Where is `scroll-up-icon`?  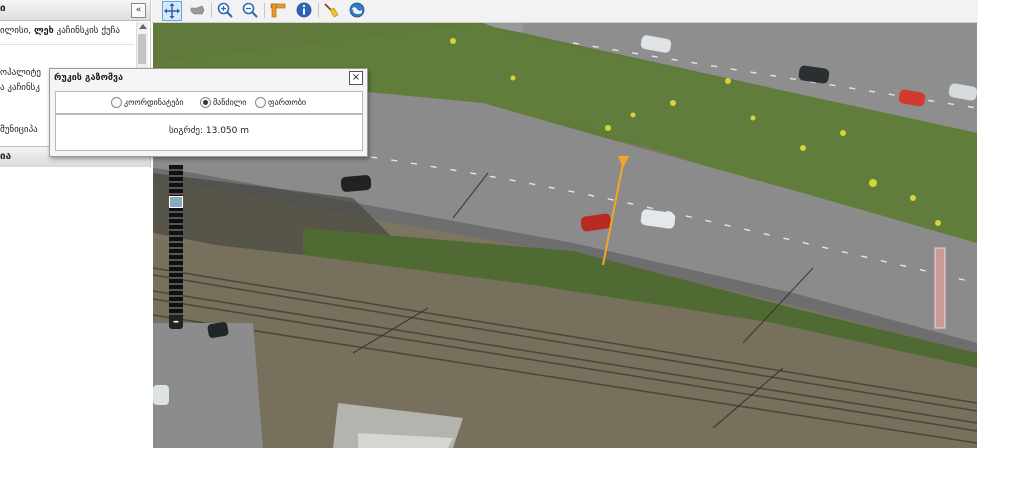 scroll-up-icon is located at coordinates (143, 26).